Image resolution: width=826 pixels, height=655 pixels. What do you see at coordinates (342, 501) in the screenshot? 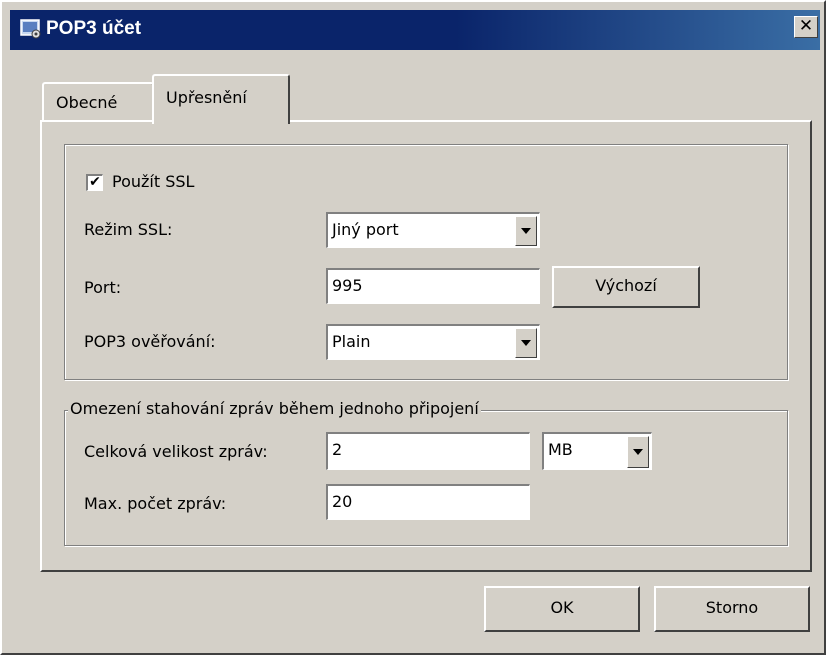
I see `max-count-value: 20` at bounding box center [342, 501].